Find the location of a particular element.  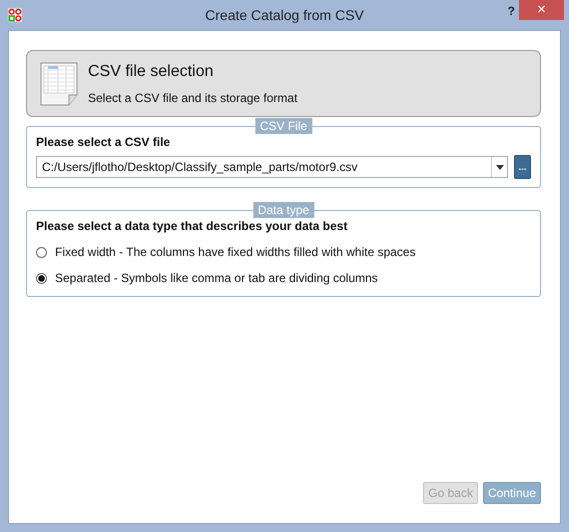

header-subtitle: Select a CSV file and its storage format is located at coordinates (193, 97).